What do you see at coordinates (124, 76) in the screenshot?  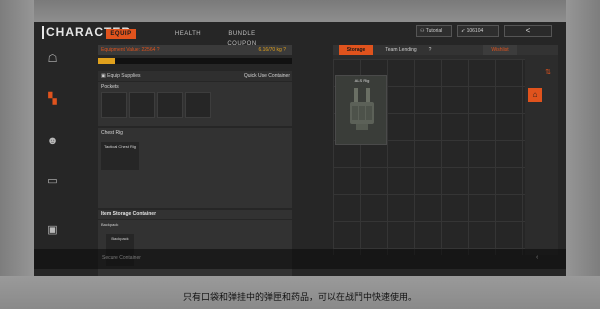 I see `equip-supplies-label: Equip Supplies` at bounding box center [124, 76].